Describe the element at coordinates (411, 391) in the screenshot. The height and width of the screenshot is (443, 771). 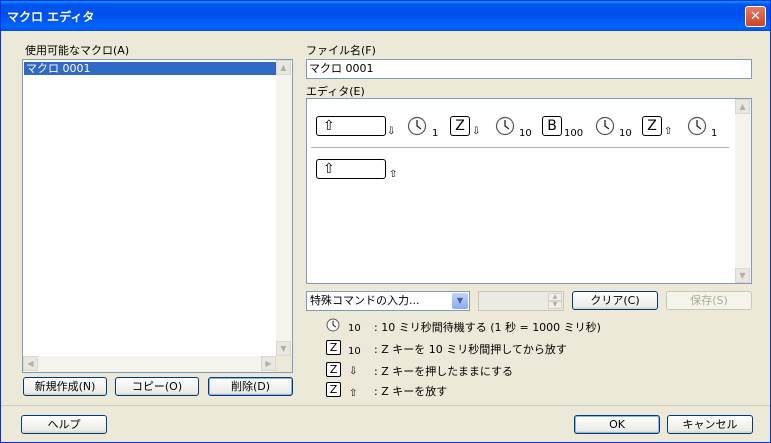
I see `legend-text: : Z キーを放す` at that location.